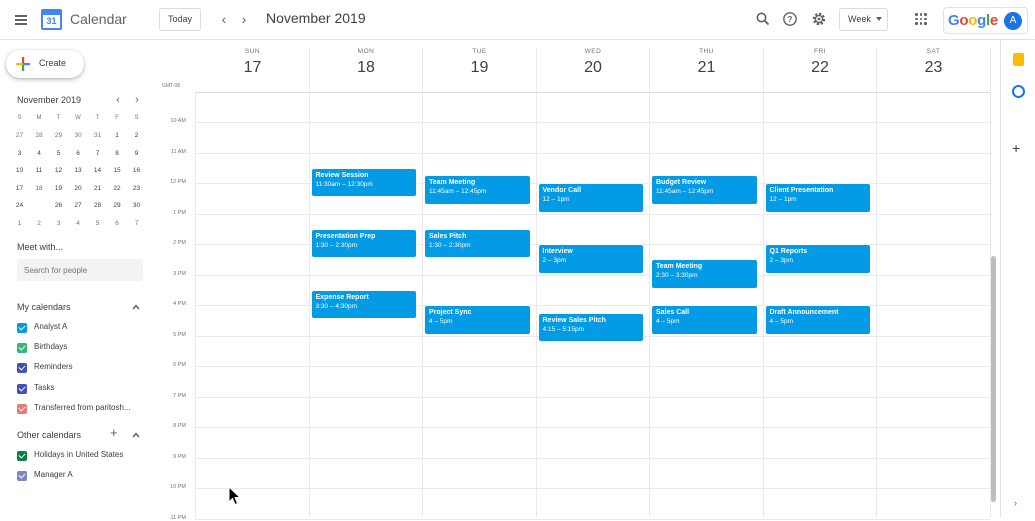 This screenshot has width=1035, height=521. Describe the element at coordinates (993, 379) in the screenshot. I see `scrollbar` at that location.